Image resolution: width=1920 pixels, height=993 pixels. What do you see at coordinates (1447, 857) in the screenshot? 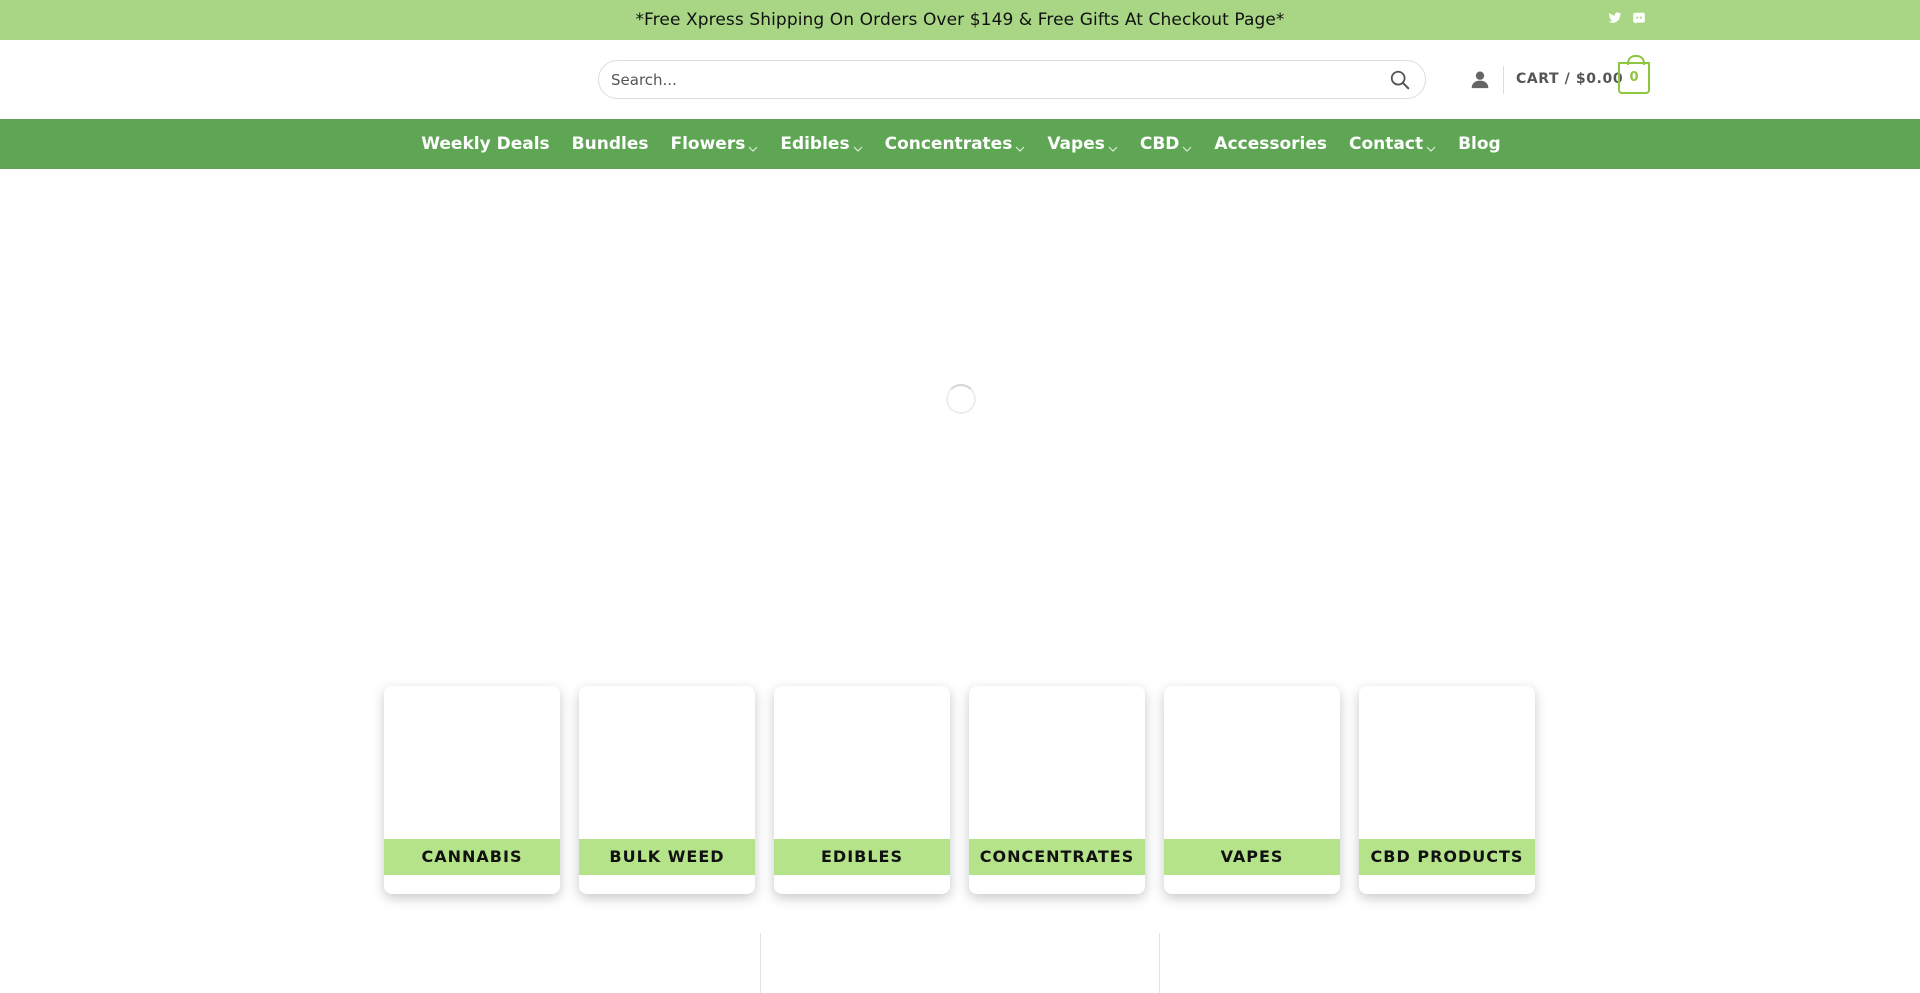
I see `category-label: CBD PRODUCTS` at bounding box center [1447, 857].